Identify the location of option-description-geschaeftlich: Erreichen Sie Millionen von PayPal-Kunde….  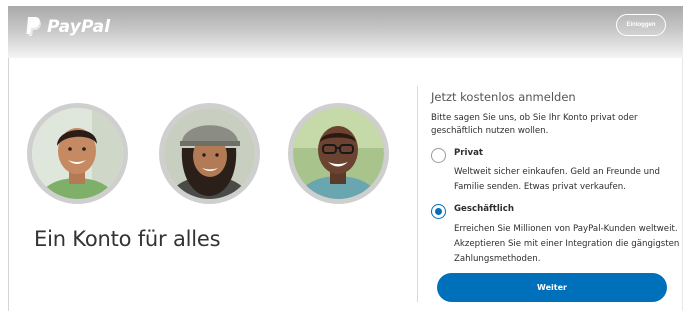
(567, 244).